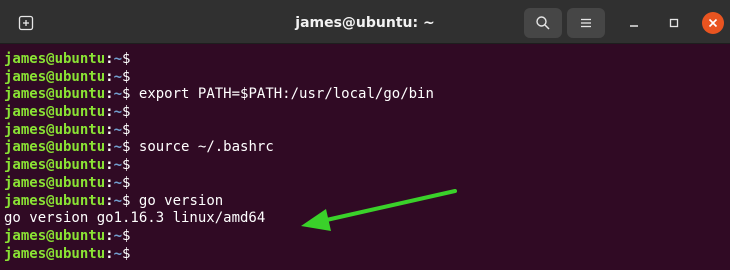 The width and height of the screenshot is (730, 270). Describe the element at coordinates (202, 147) in the screenshot. I see `command-text: source ~/.bashrc` at that location.